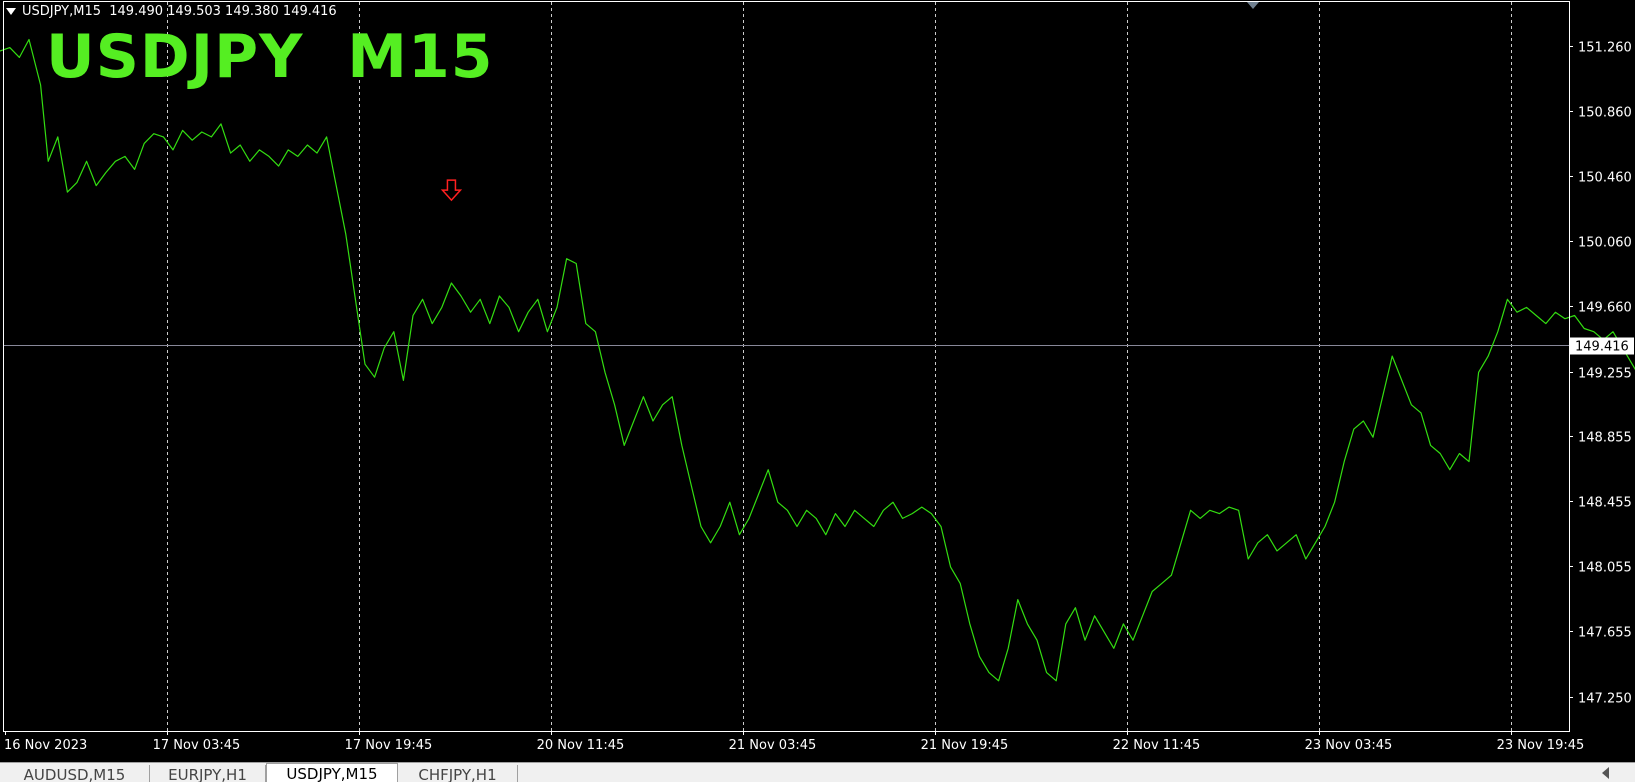  What do you see at coordinates (270, 57) in the screenshot?
I see `chart-title-overlay: USDJPY M15` at bounding box center [270, 57].